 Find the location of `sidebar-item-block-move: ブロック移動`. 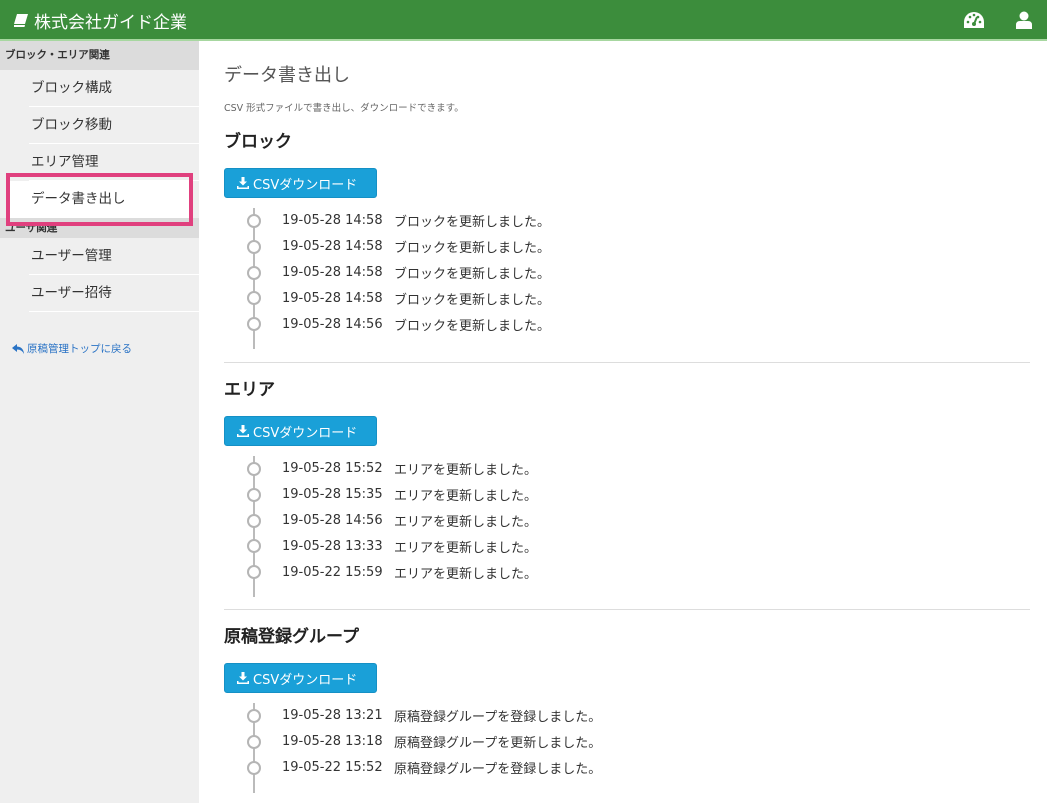

sidebar-item-block-move: ブロック移動 is located at coordinates (114, 125).